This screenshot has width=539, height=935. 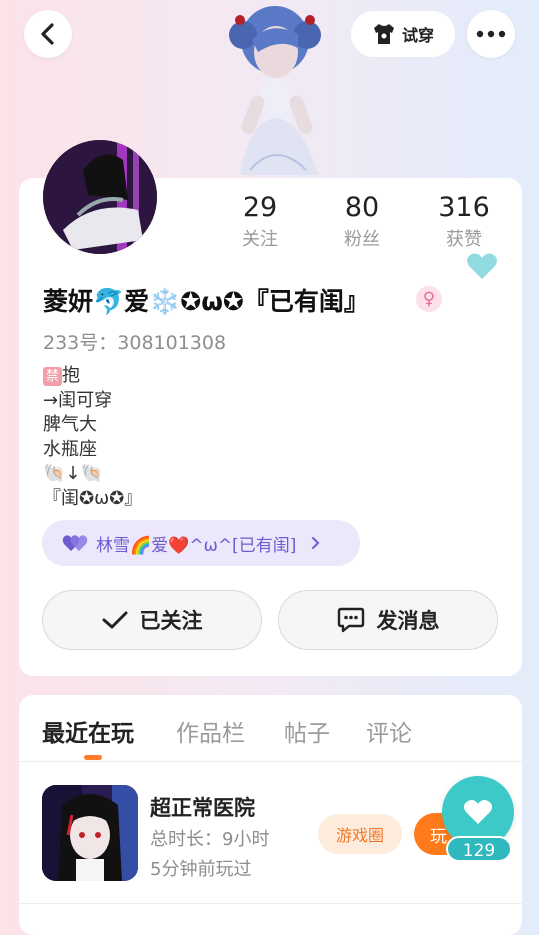 What do you see at coordinates (206, 301) in the screenshot?
I see `profile-name: 菱妍🐬爱❄️✪ω✪『已有闺』` at bounding box center [206, 301].